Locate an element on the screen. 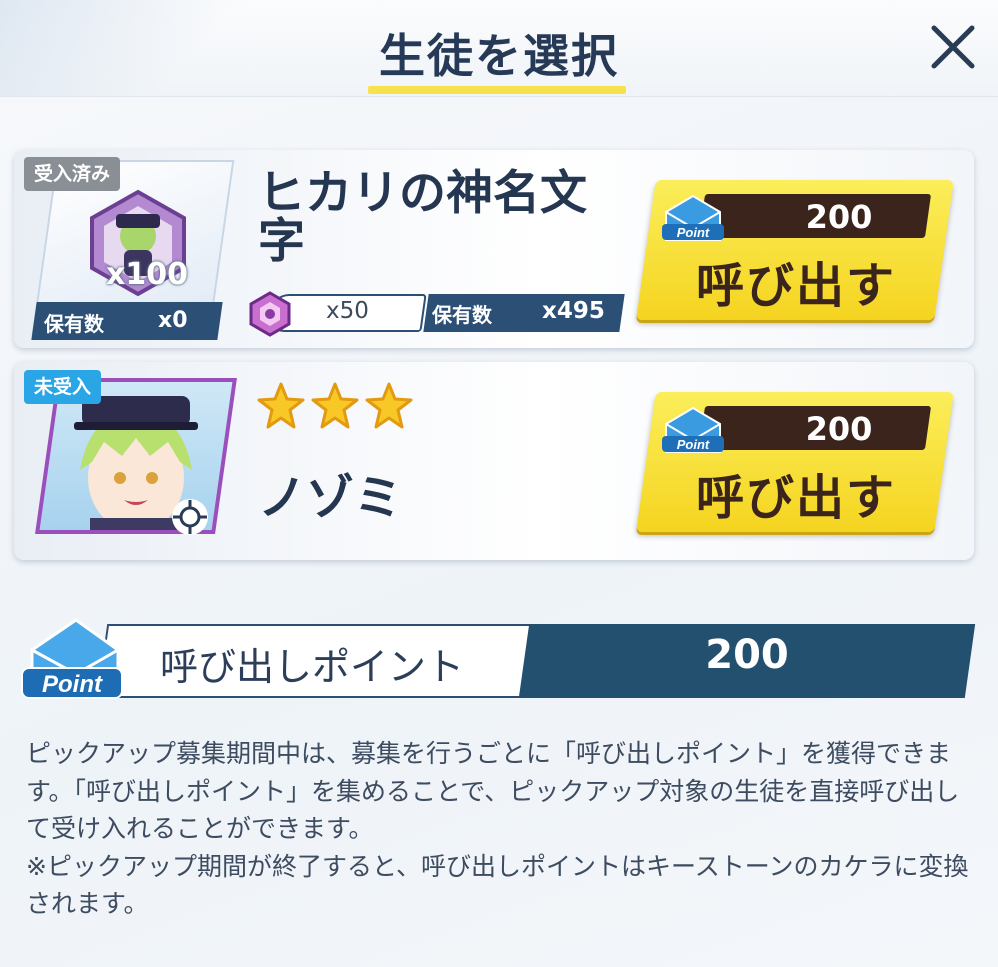 This screenshot has width=998, height=967. close-icon is located at coordinates (953, 47).